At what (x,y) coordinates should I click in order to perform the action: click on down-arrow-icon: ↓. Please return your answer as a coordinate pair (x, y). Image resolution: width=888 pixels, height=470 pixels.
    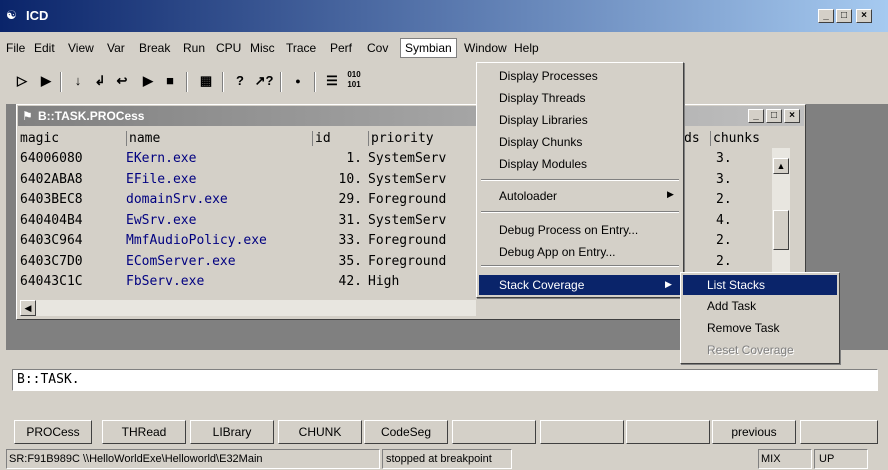
    Looking at the image, I should click on (78, 82).